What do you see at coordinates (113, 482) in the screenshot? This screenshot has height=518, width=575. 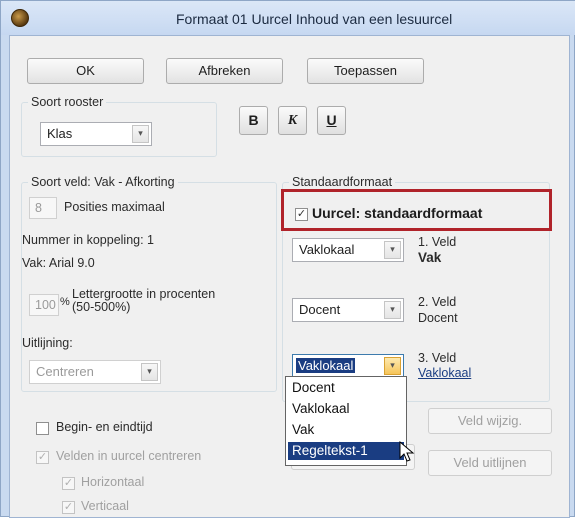 I see `horizontaal-label: Horizontaal` at bounding box center [113, 482].